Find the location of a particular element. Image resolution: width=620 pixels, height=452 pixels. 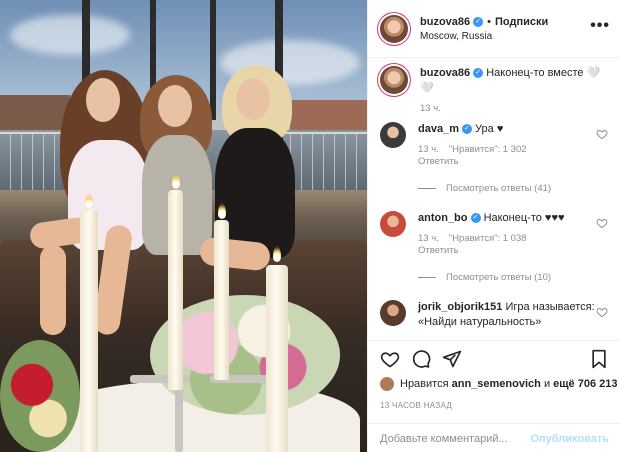

comment-text: Ура ♥ is located at coordinates (489, 129).